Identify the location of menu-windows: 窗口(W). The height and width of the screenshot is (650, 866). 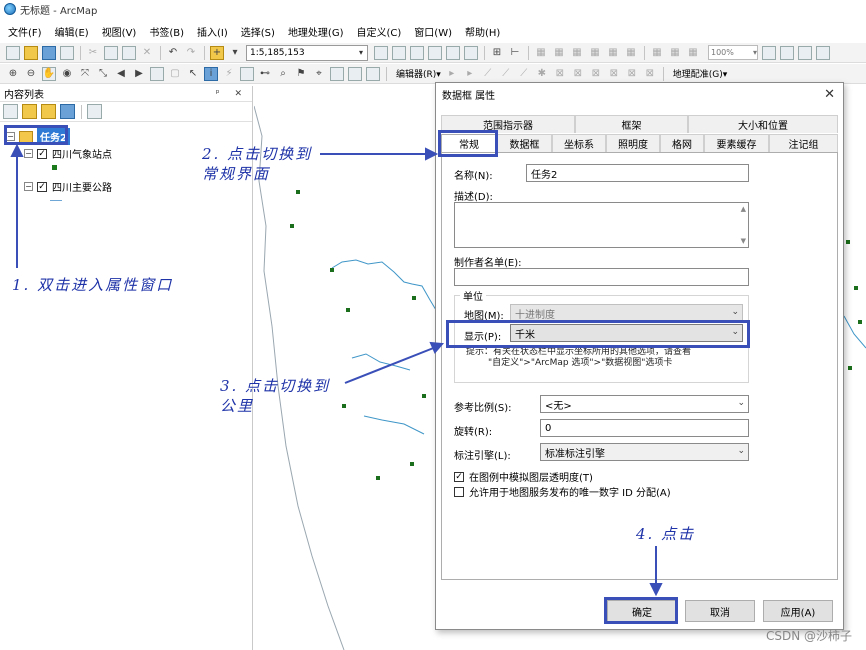
(433, 31).